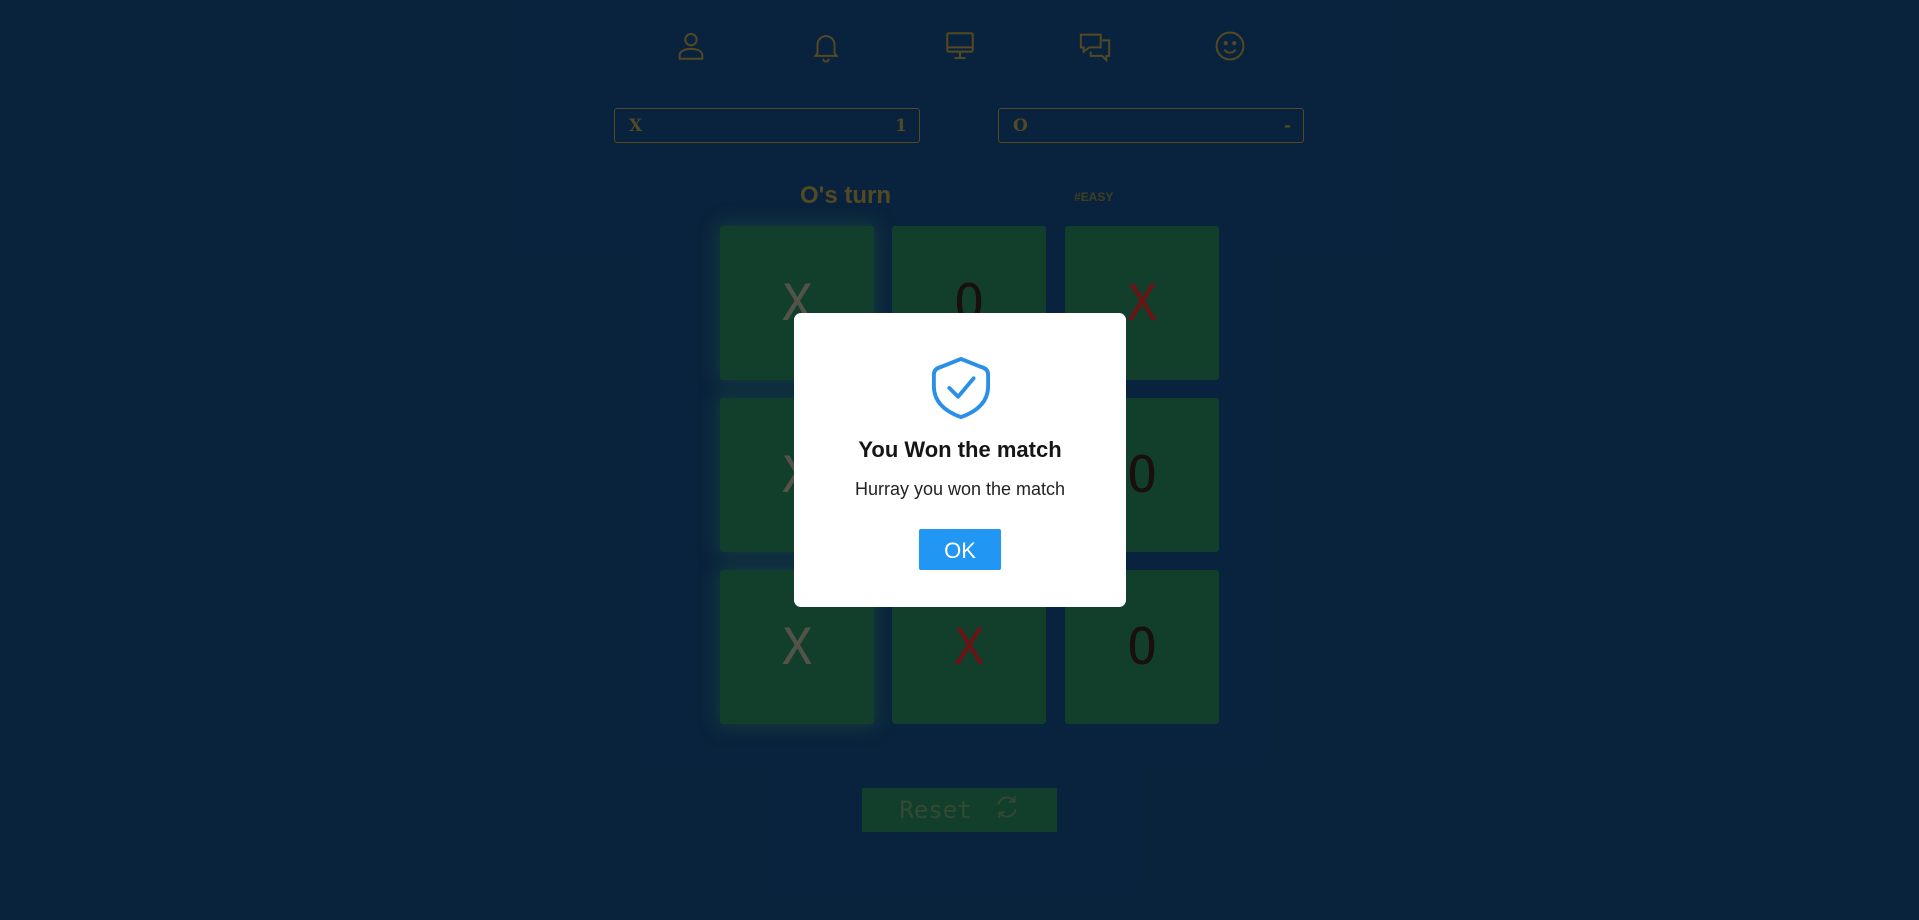 This screenshot has width=1919, height=920. I want to click on ok-button: OK, so click(960, 549).